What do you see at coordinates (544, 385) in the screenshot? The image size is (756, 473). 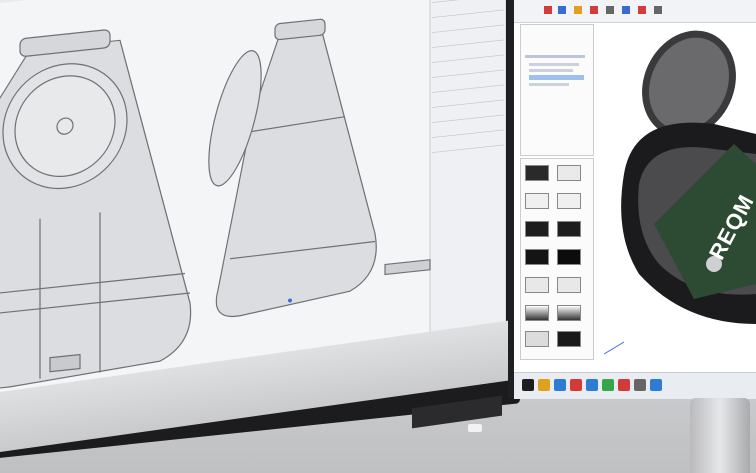 I see `folder-icon` at bounding box center [544, 385].